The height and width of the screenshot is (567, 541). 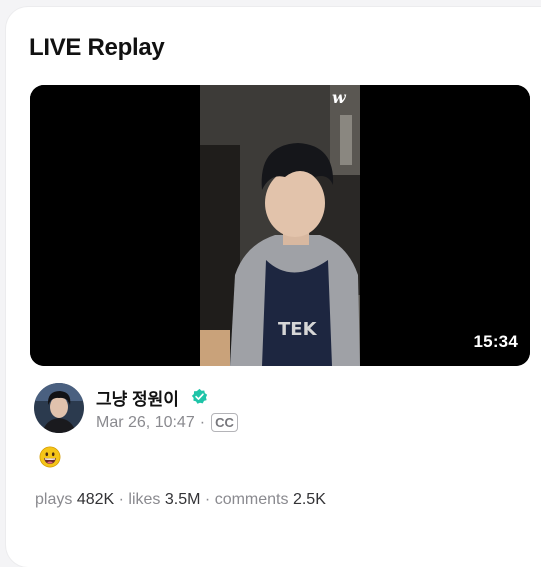 What do you see at coordinates (309, 499) in the screenshot?
I see `comments-count: 2.5K` at bounding box center [309, 499].